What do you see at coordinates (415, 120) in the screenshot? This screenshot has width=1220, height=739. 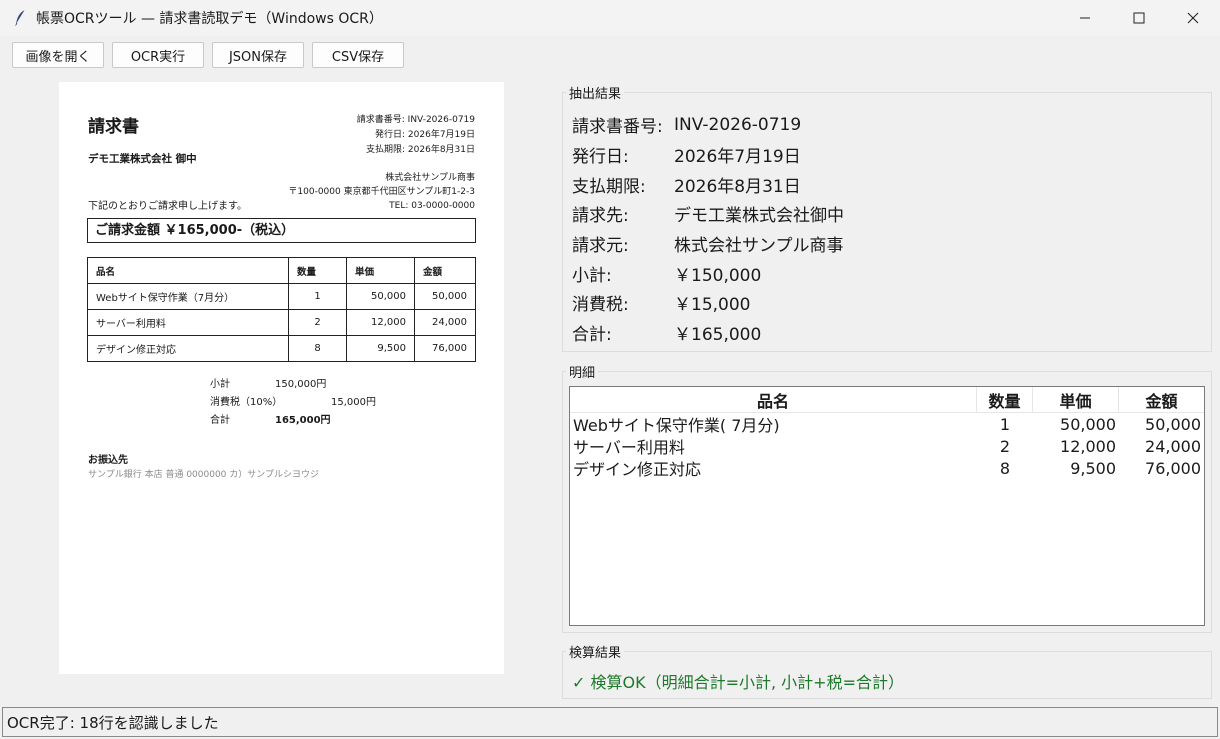 I see `invoice-number: 請求書番号: INV-2026-0719` at bounding box center [415, 120].